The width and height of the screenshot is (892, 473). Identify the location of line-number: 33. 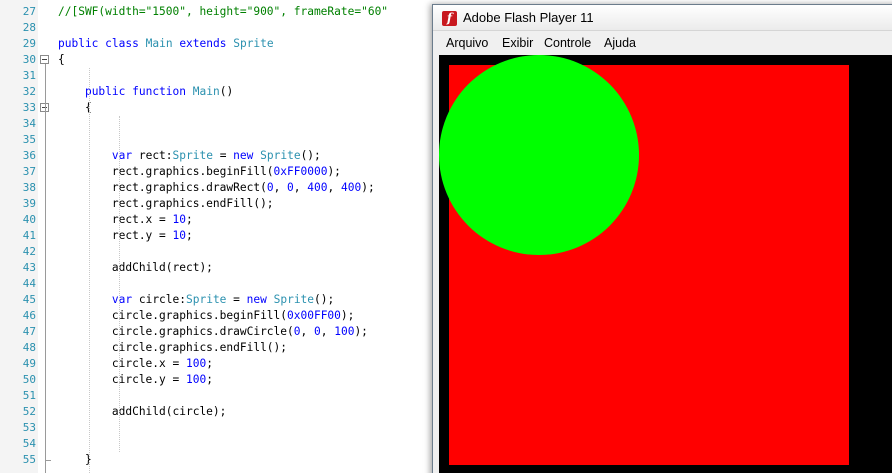
(29, 107).